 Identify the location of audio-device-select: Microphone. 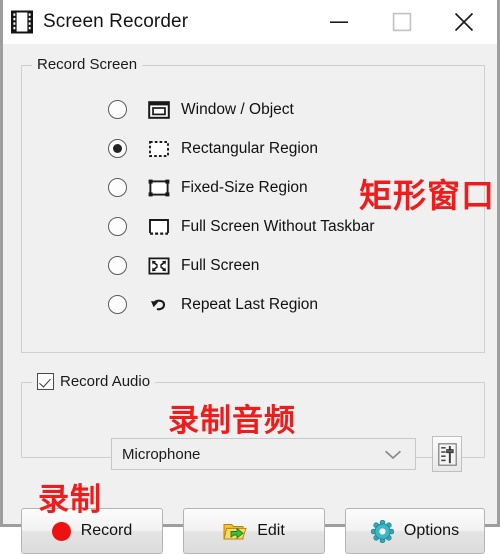
(263, 454).